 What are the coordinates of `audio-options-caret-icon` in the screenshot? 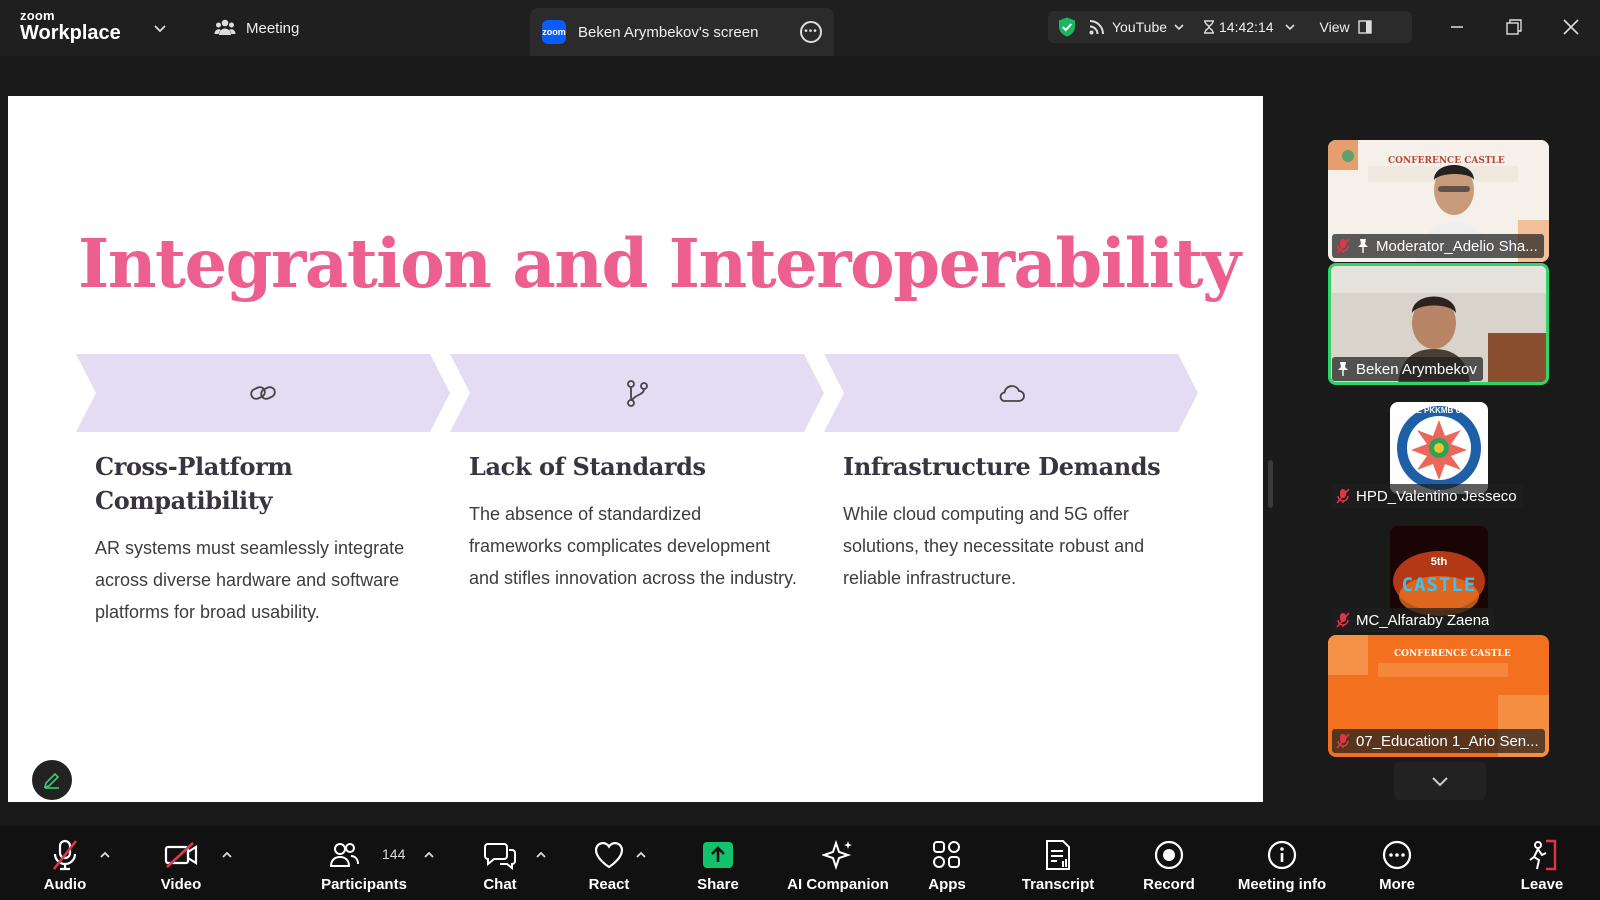 It's located at (105, 855).